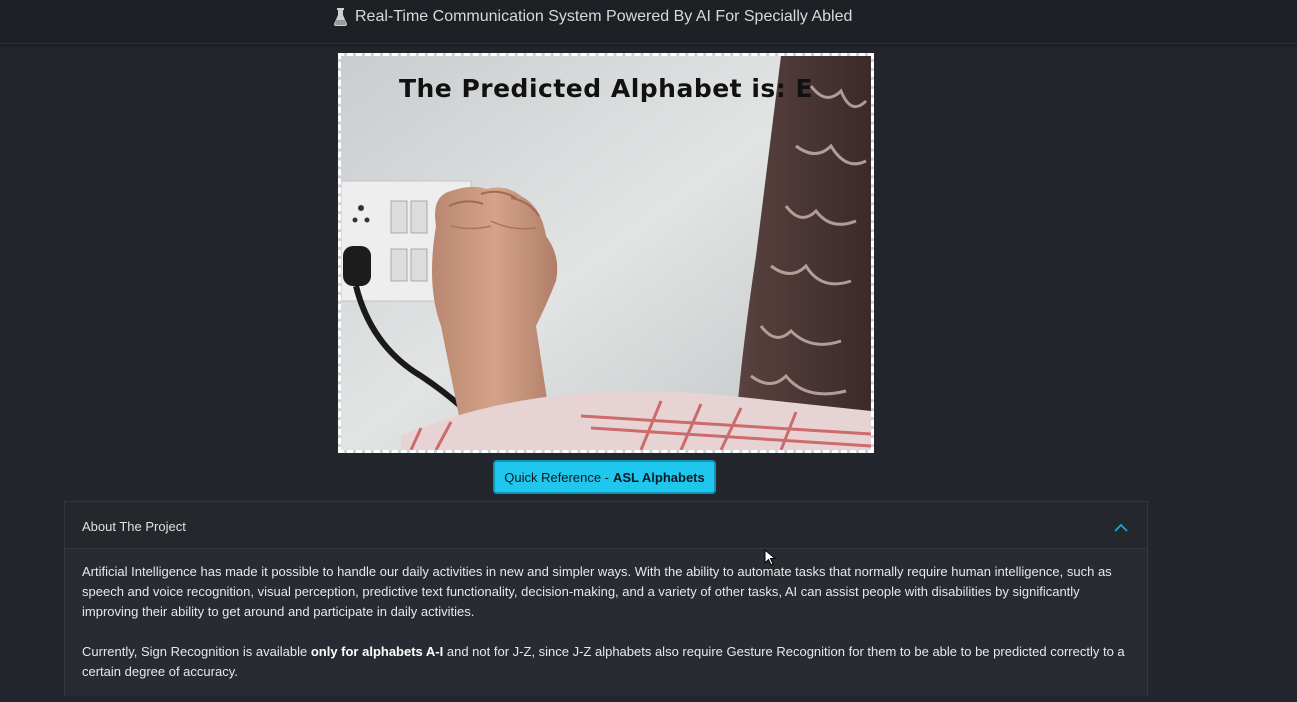 This screenshot has width=1297, height=702. What do you see at coordinates (556, 477) in the screenshot?
I see `quick-reference-label-prefix: Quick Reference -` at bounding box center [556, 477].